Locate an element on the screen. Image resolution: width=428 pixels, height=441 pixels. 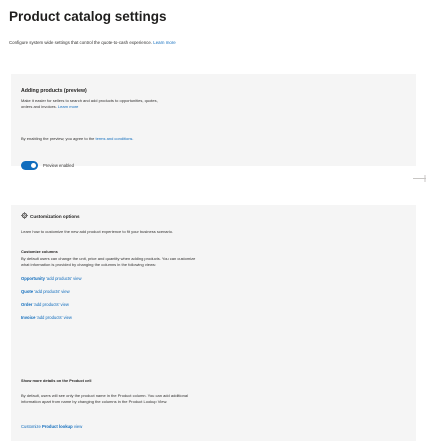
quote-view-rest: 'add products' view is located at coordinates (51, 291).